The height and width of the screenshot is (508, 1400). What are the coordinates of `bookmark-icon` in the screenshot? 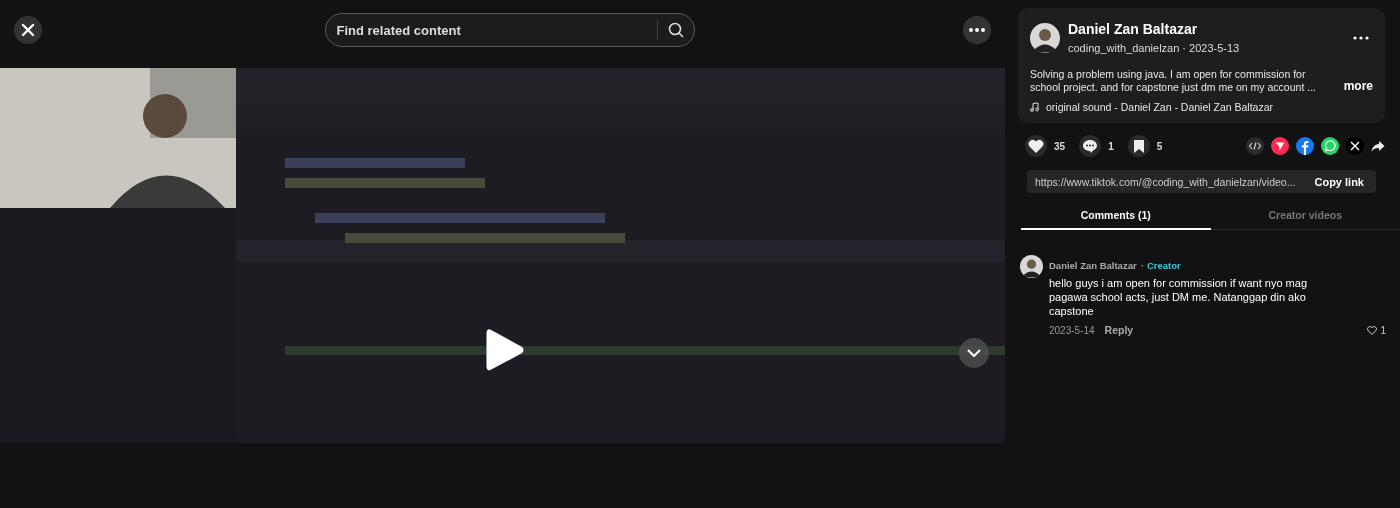 It's located at (1138, 146).